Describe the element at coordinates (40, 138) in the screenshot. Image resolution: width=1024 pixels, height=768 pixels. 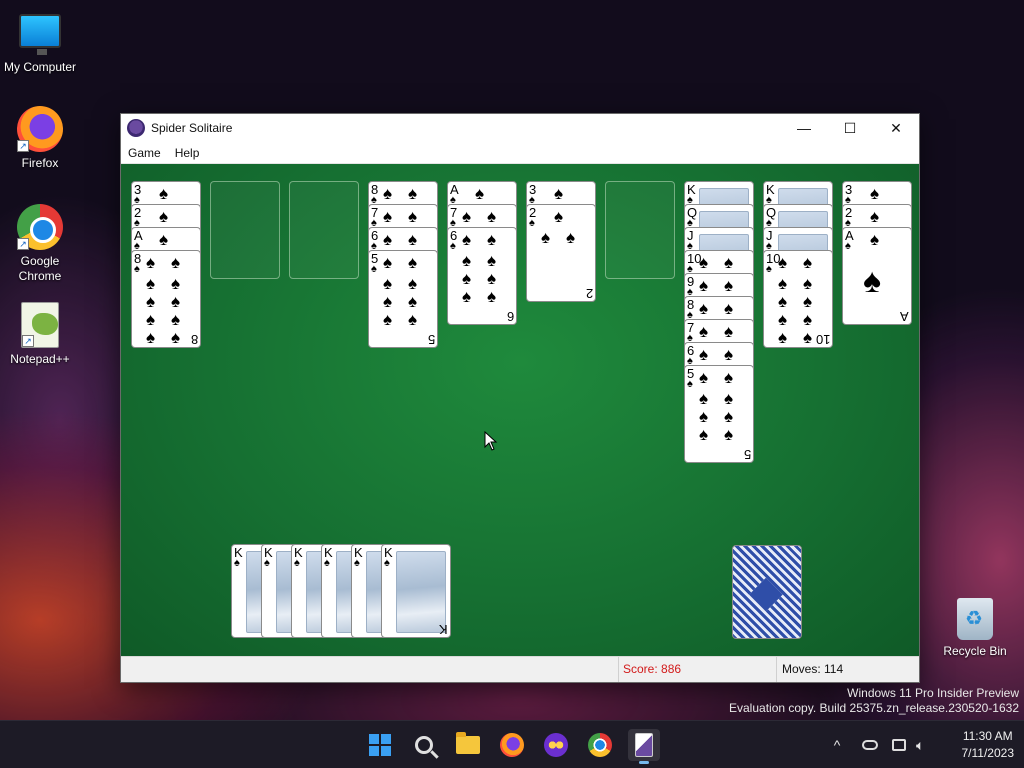
I see `desktop-icon-firefox: ↗ Firefox` at that location.